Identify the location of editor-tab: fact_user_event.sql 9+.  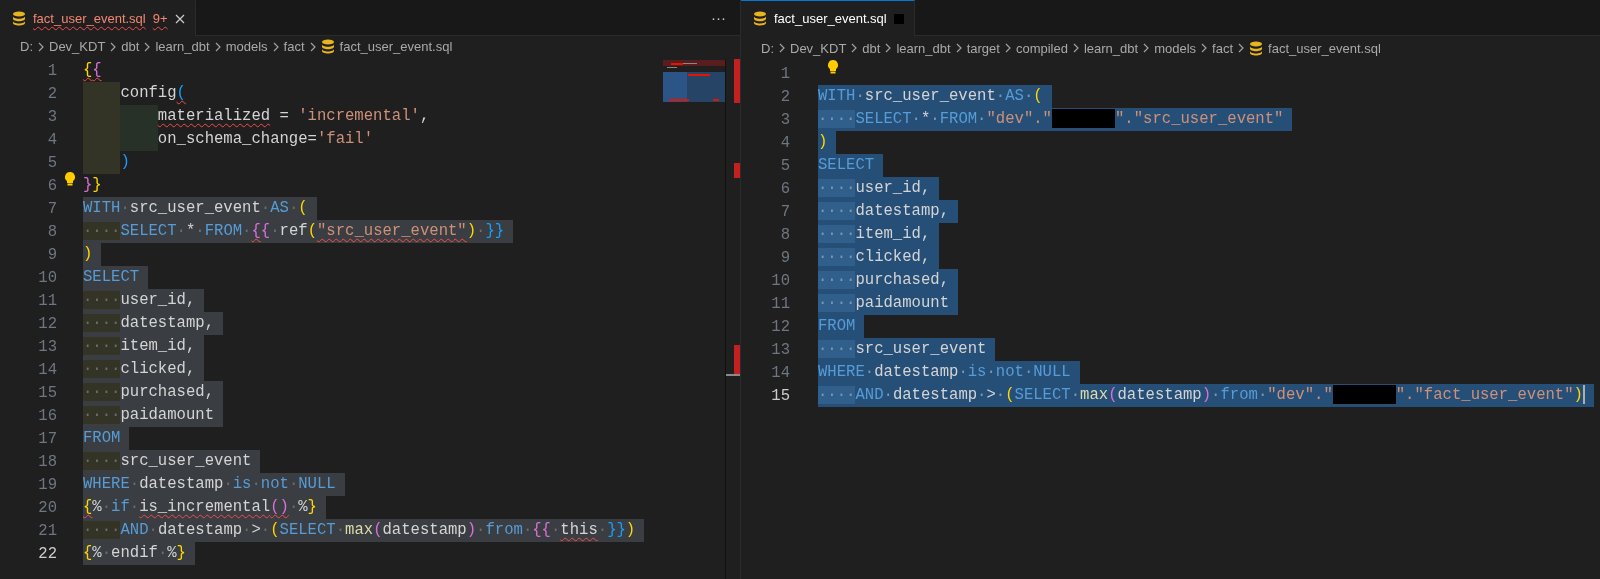
(98, 18).